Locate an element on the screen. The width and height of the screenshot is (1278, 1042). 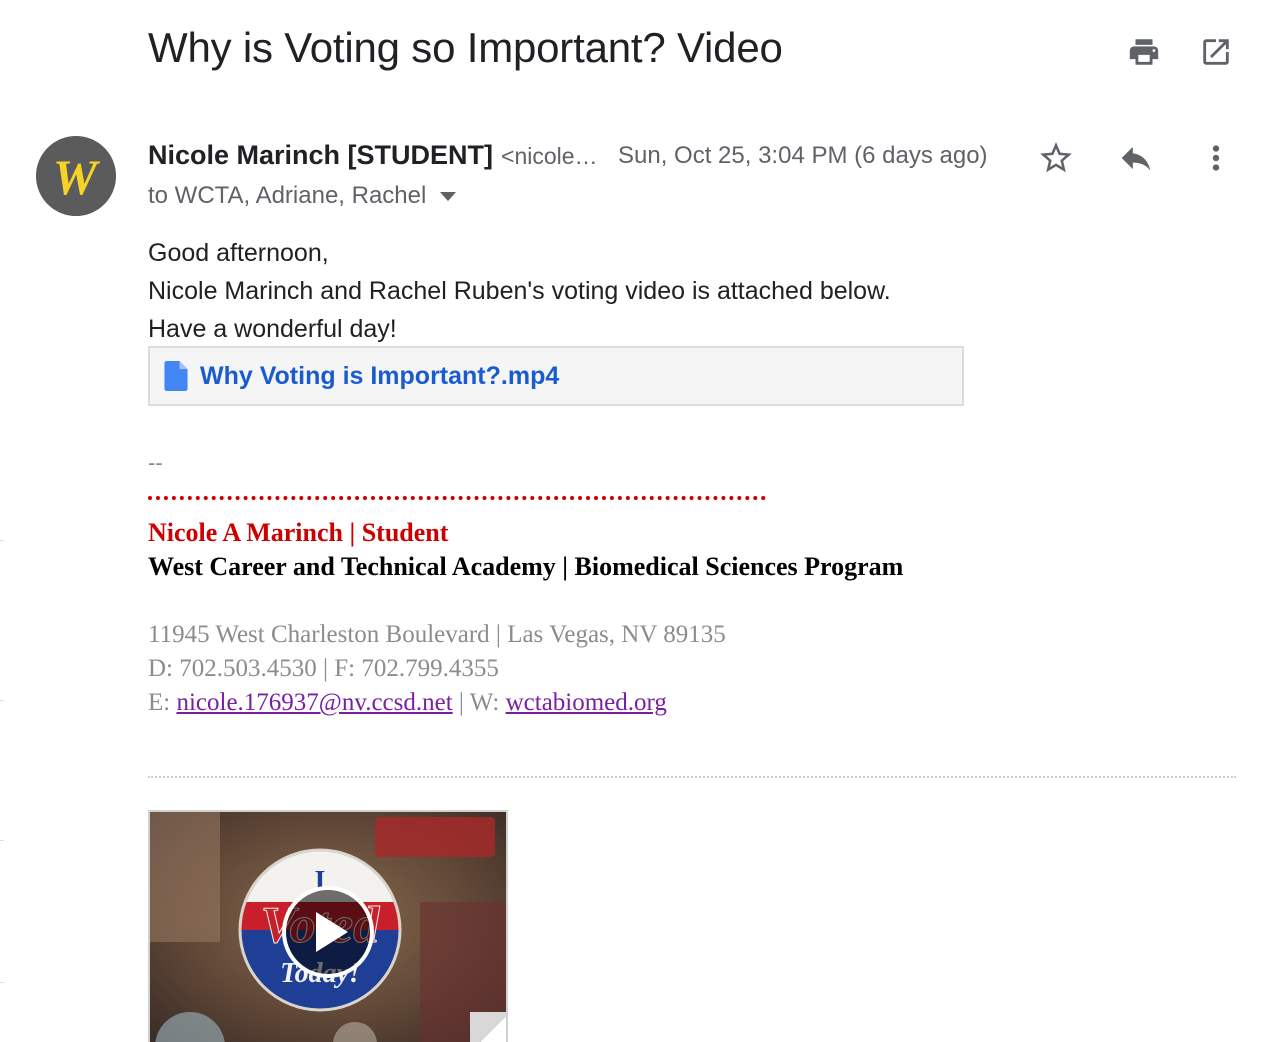
print-button is located at coordinates (1144, 52).